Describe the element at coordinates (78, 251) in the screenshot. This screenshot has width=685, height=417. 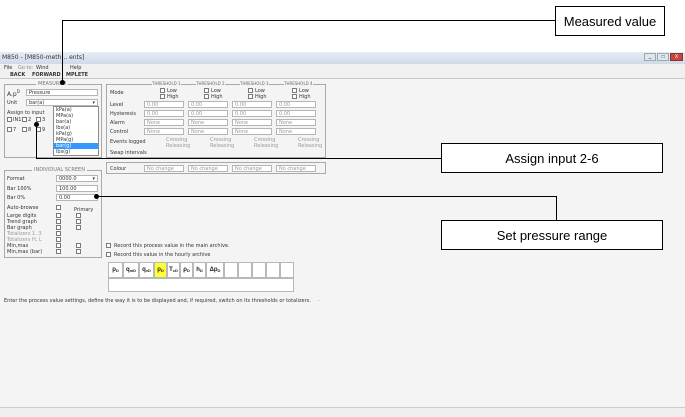
I see `minmax-bar-primary` at that location.